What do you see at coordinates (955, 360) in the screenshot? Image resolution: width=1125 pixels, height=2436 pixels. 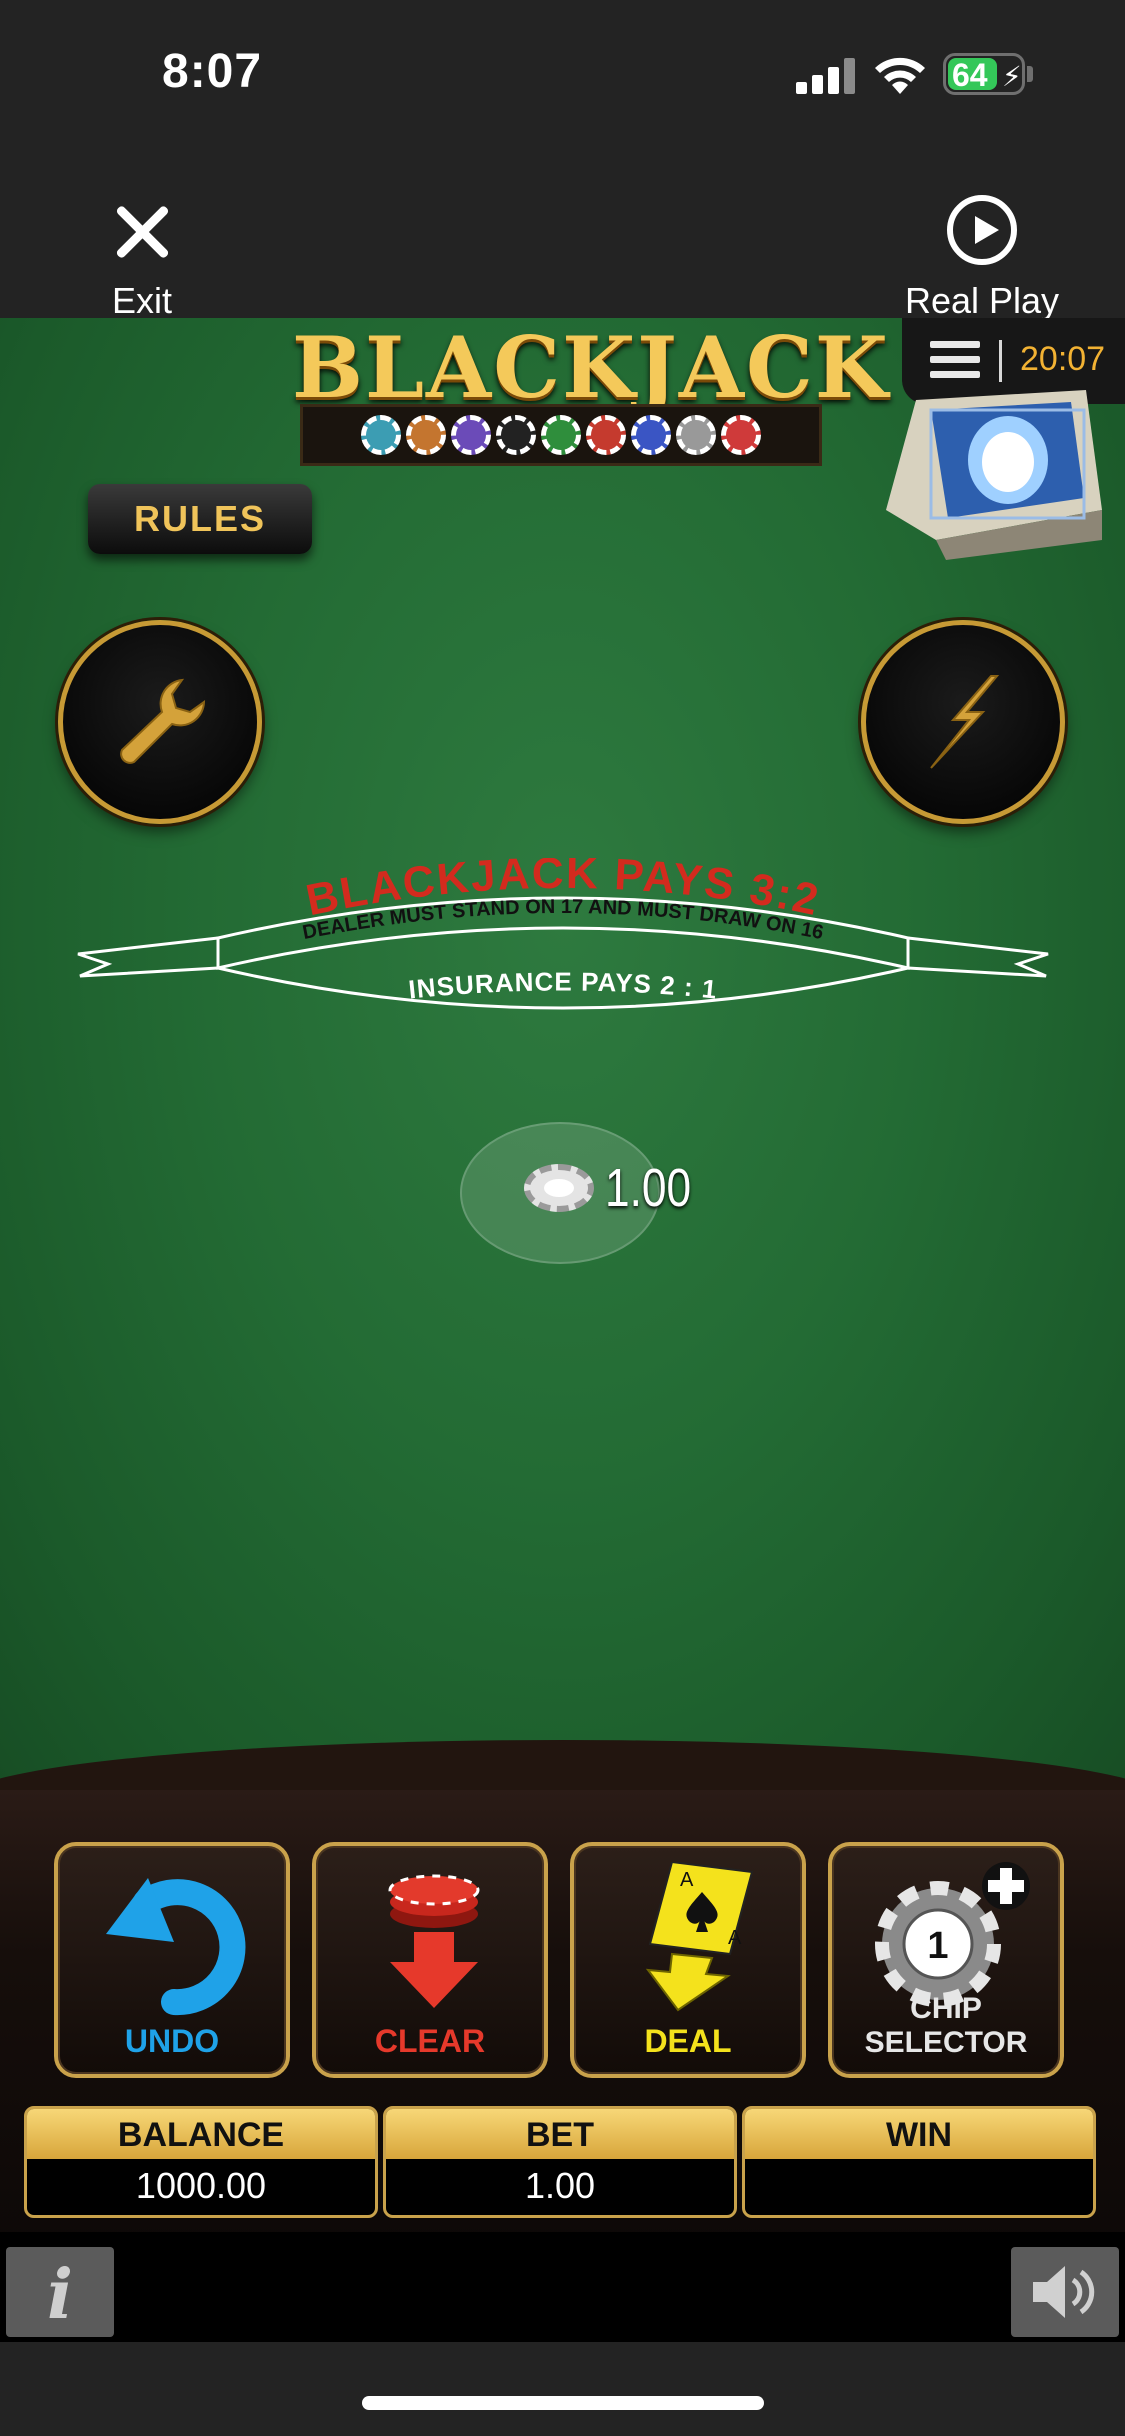 I see `hamburger-menu-icon` at bounding box center [955, 360].